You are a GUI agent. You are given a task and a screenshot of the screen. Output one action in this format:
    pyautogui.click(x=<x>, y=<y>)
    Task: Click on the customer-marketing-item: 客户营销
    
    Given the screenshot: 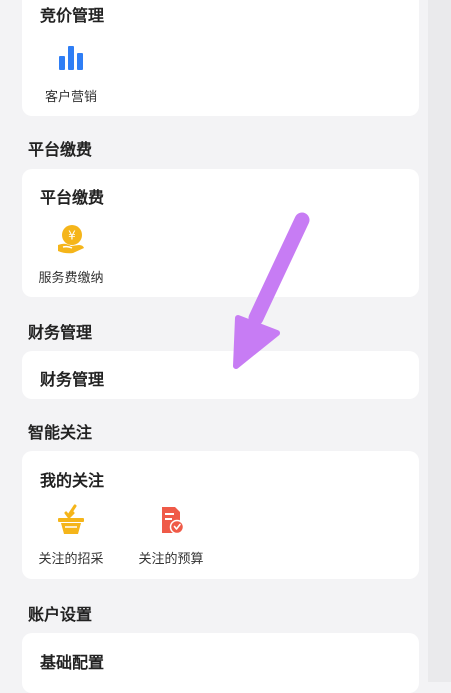 What is the action you would take?
    pyautogui.click(x=71, y=73)
    